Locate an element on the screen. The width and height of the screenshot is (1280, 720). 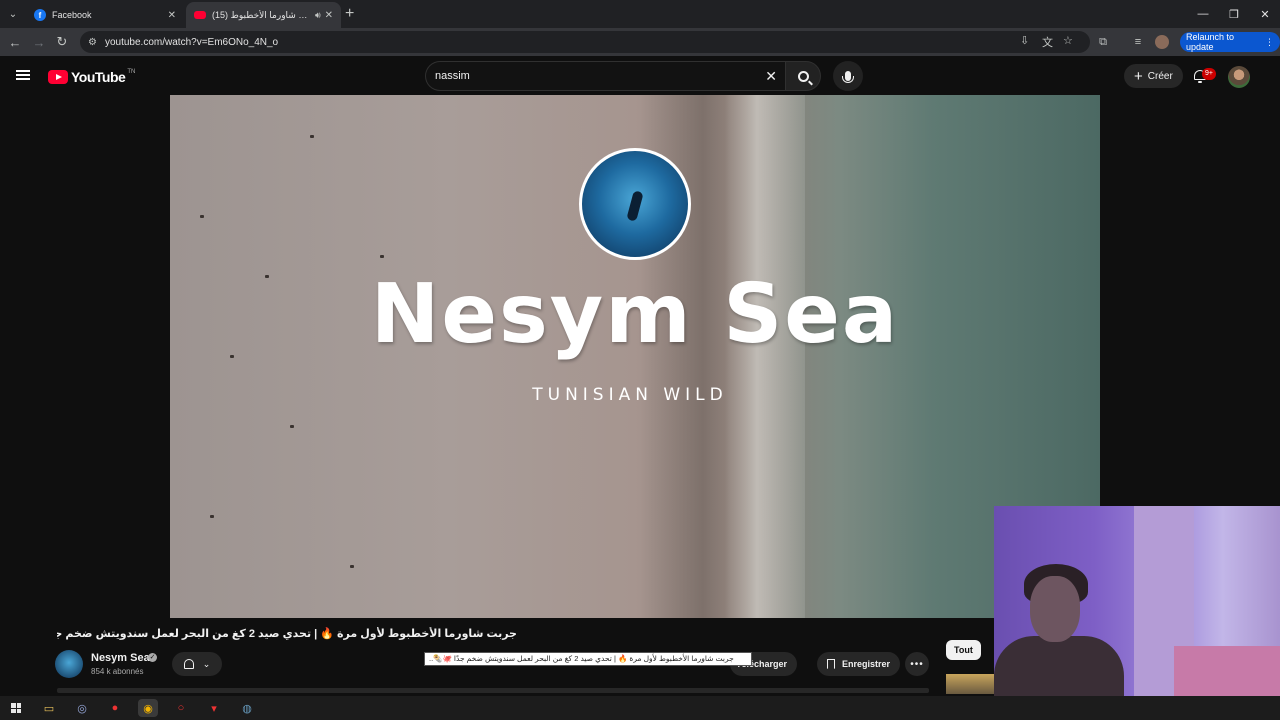
channel-avatar is located at coordinates (69, 664).